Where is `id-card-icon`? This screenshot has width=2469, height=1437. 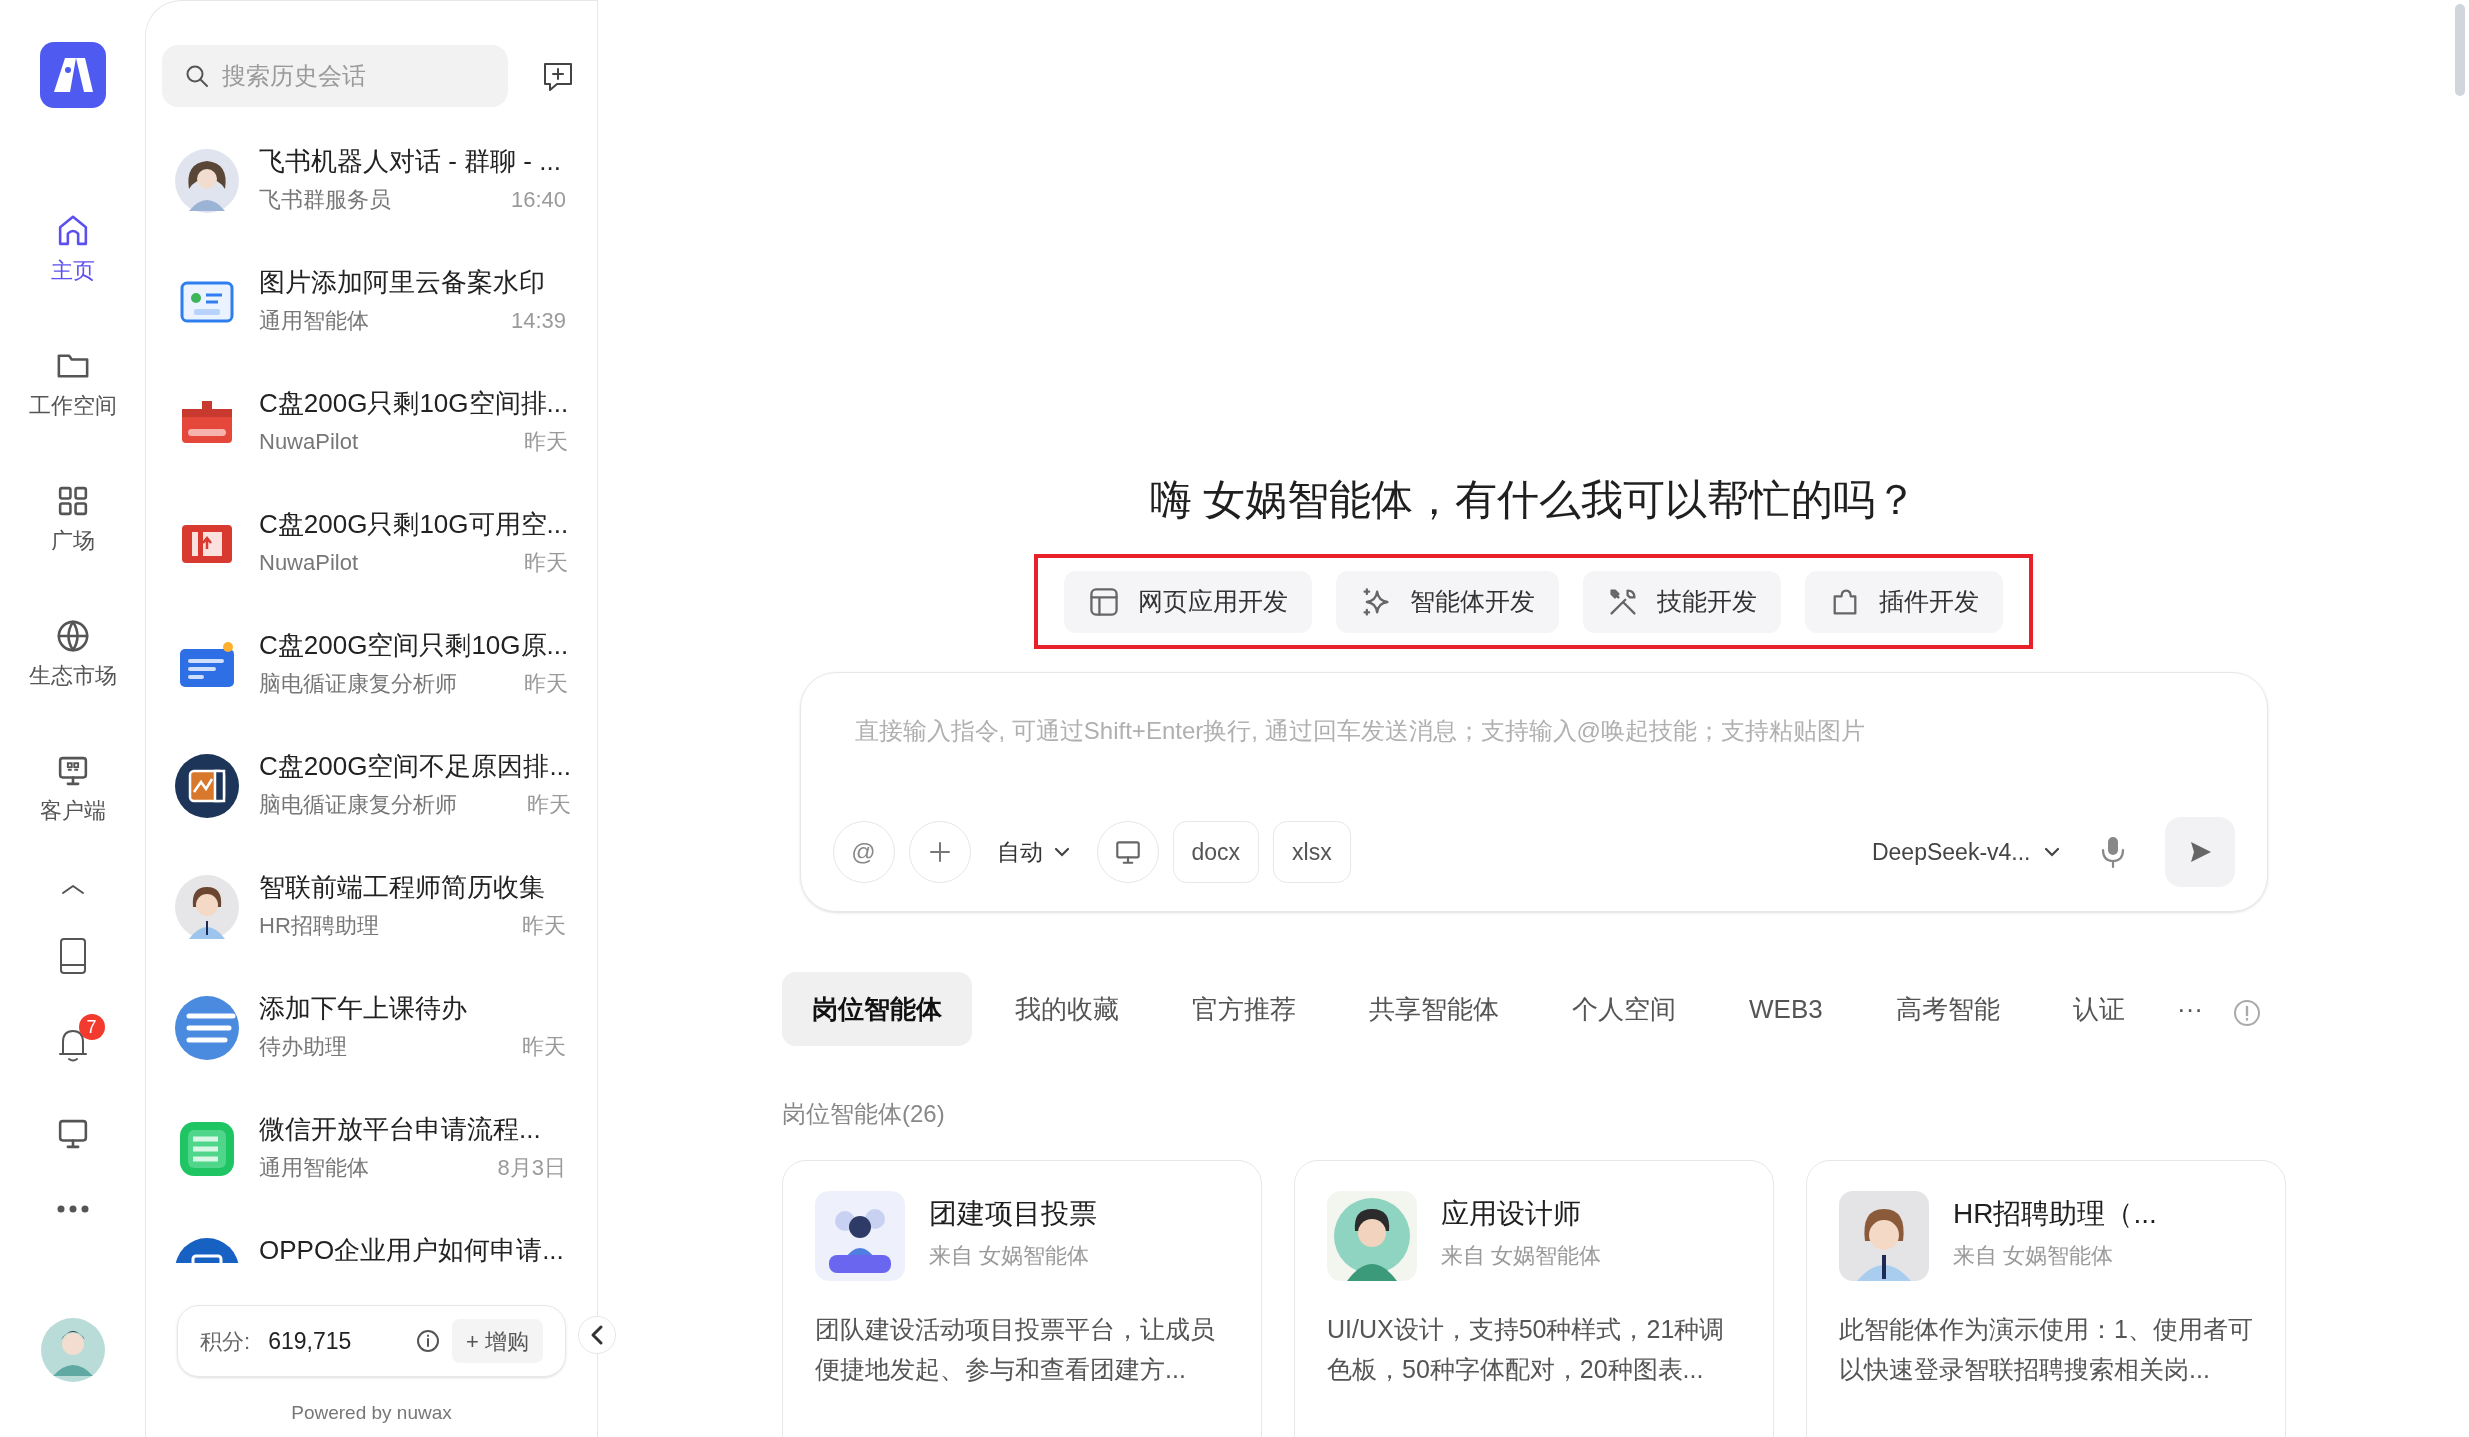 id-card-icon is located at coordinates (207, 302).